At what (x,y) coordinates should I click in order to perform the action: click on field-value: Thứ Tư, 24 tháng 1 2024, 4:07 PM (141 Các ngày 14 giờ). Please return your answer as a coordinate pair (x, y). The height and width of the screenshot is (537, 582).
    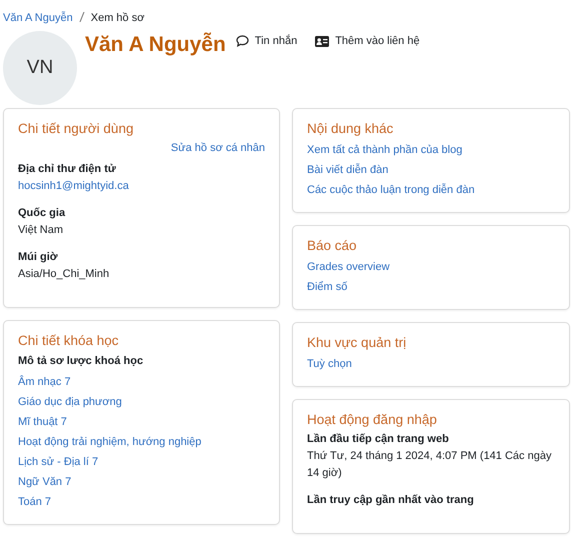
    Looking at the image, I should click on (429, 465).